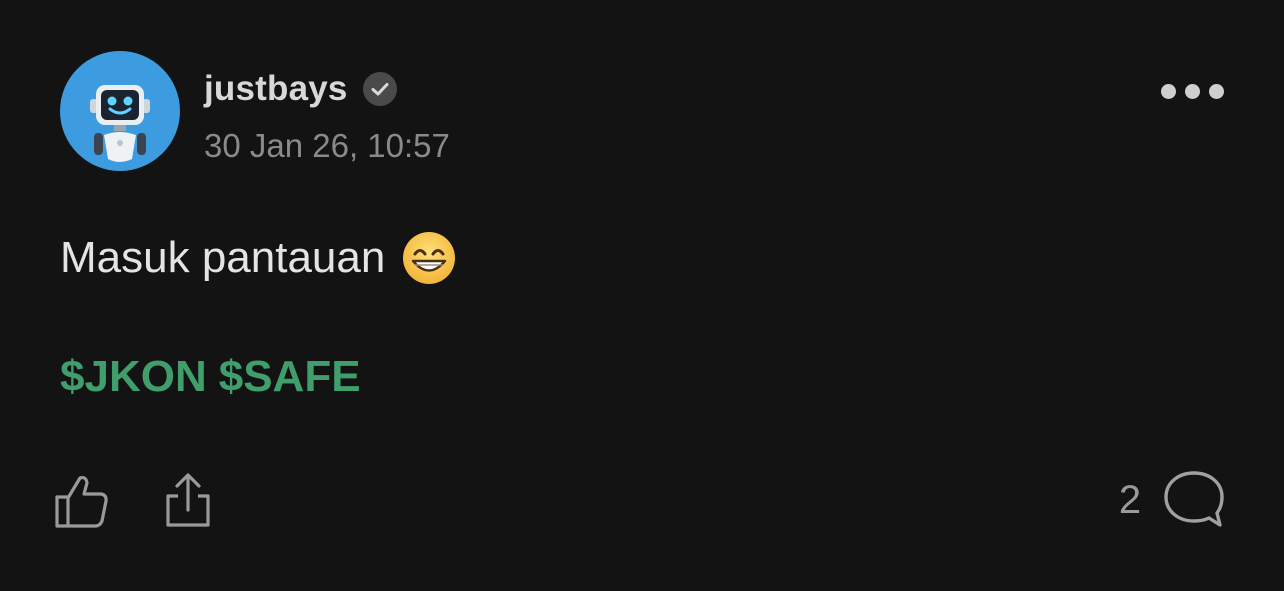  I want to click on ticker-link-jkon: $JKON, so click(133, 377).